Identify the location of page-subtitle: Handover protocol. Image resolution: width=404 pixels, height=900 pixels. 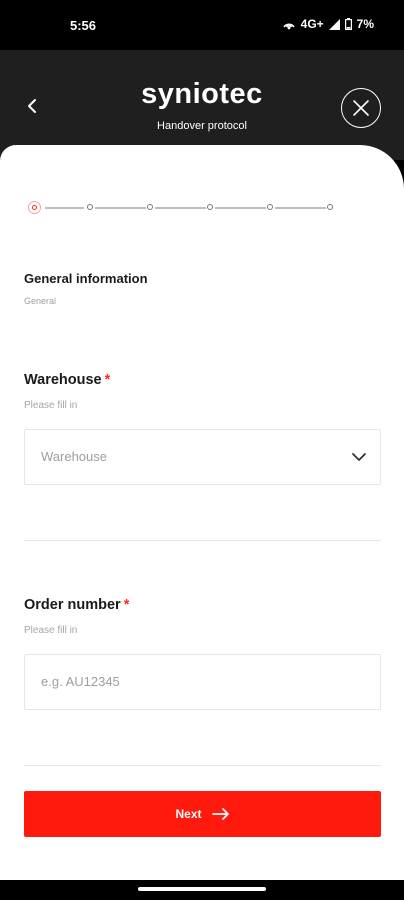
(202, 126).